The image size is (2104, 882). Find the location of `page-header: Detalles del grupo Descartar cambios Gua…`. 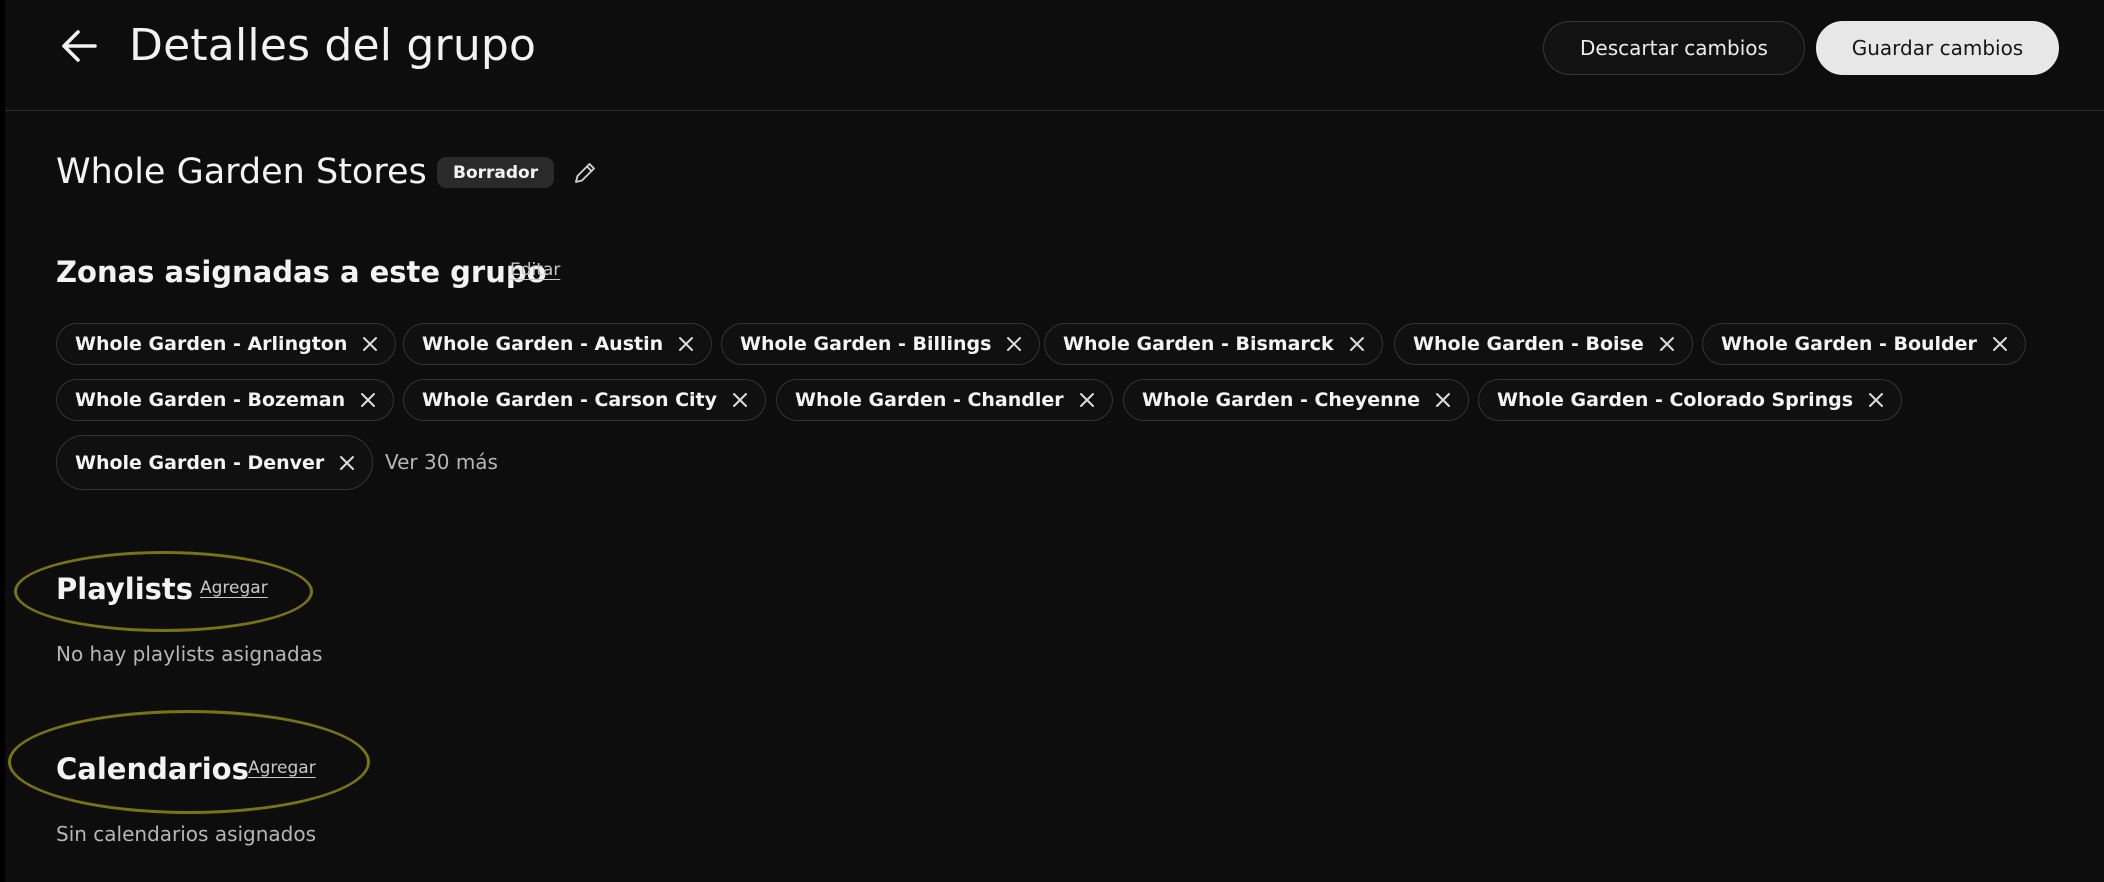

page-header: Detalles del grupo Descartar cambios Gua… is located at coordinates (1054, 55).